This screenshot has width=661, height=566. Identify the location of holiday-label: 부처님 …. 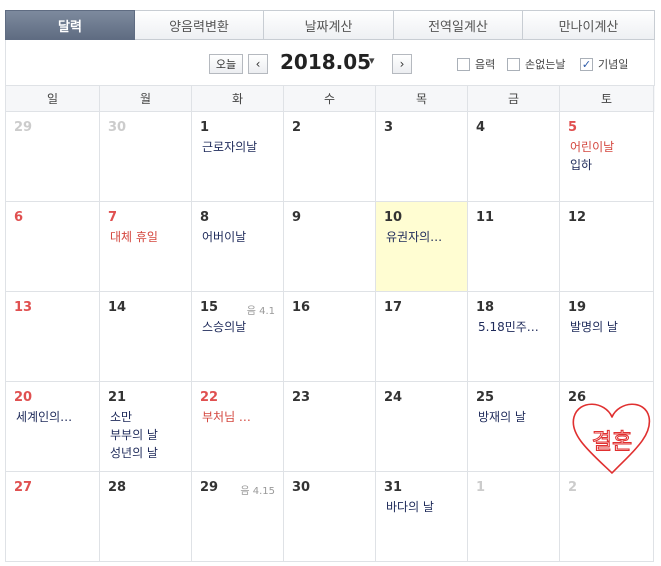
(240, 417).